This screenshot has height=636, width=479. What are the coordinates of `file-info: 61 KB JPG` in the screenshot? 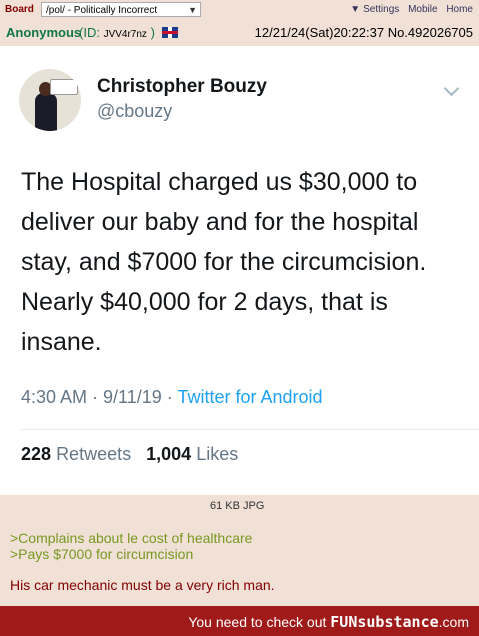 It's located at (237, 506).